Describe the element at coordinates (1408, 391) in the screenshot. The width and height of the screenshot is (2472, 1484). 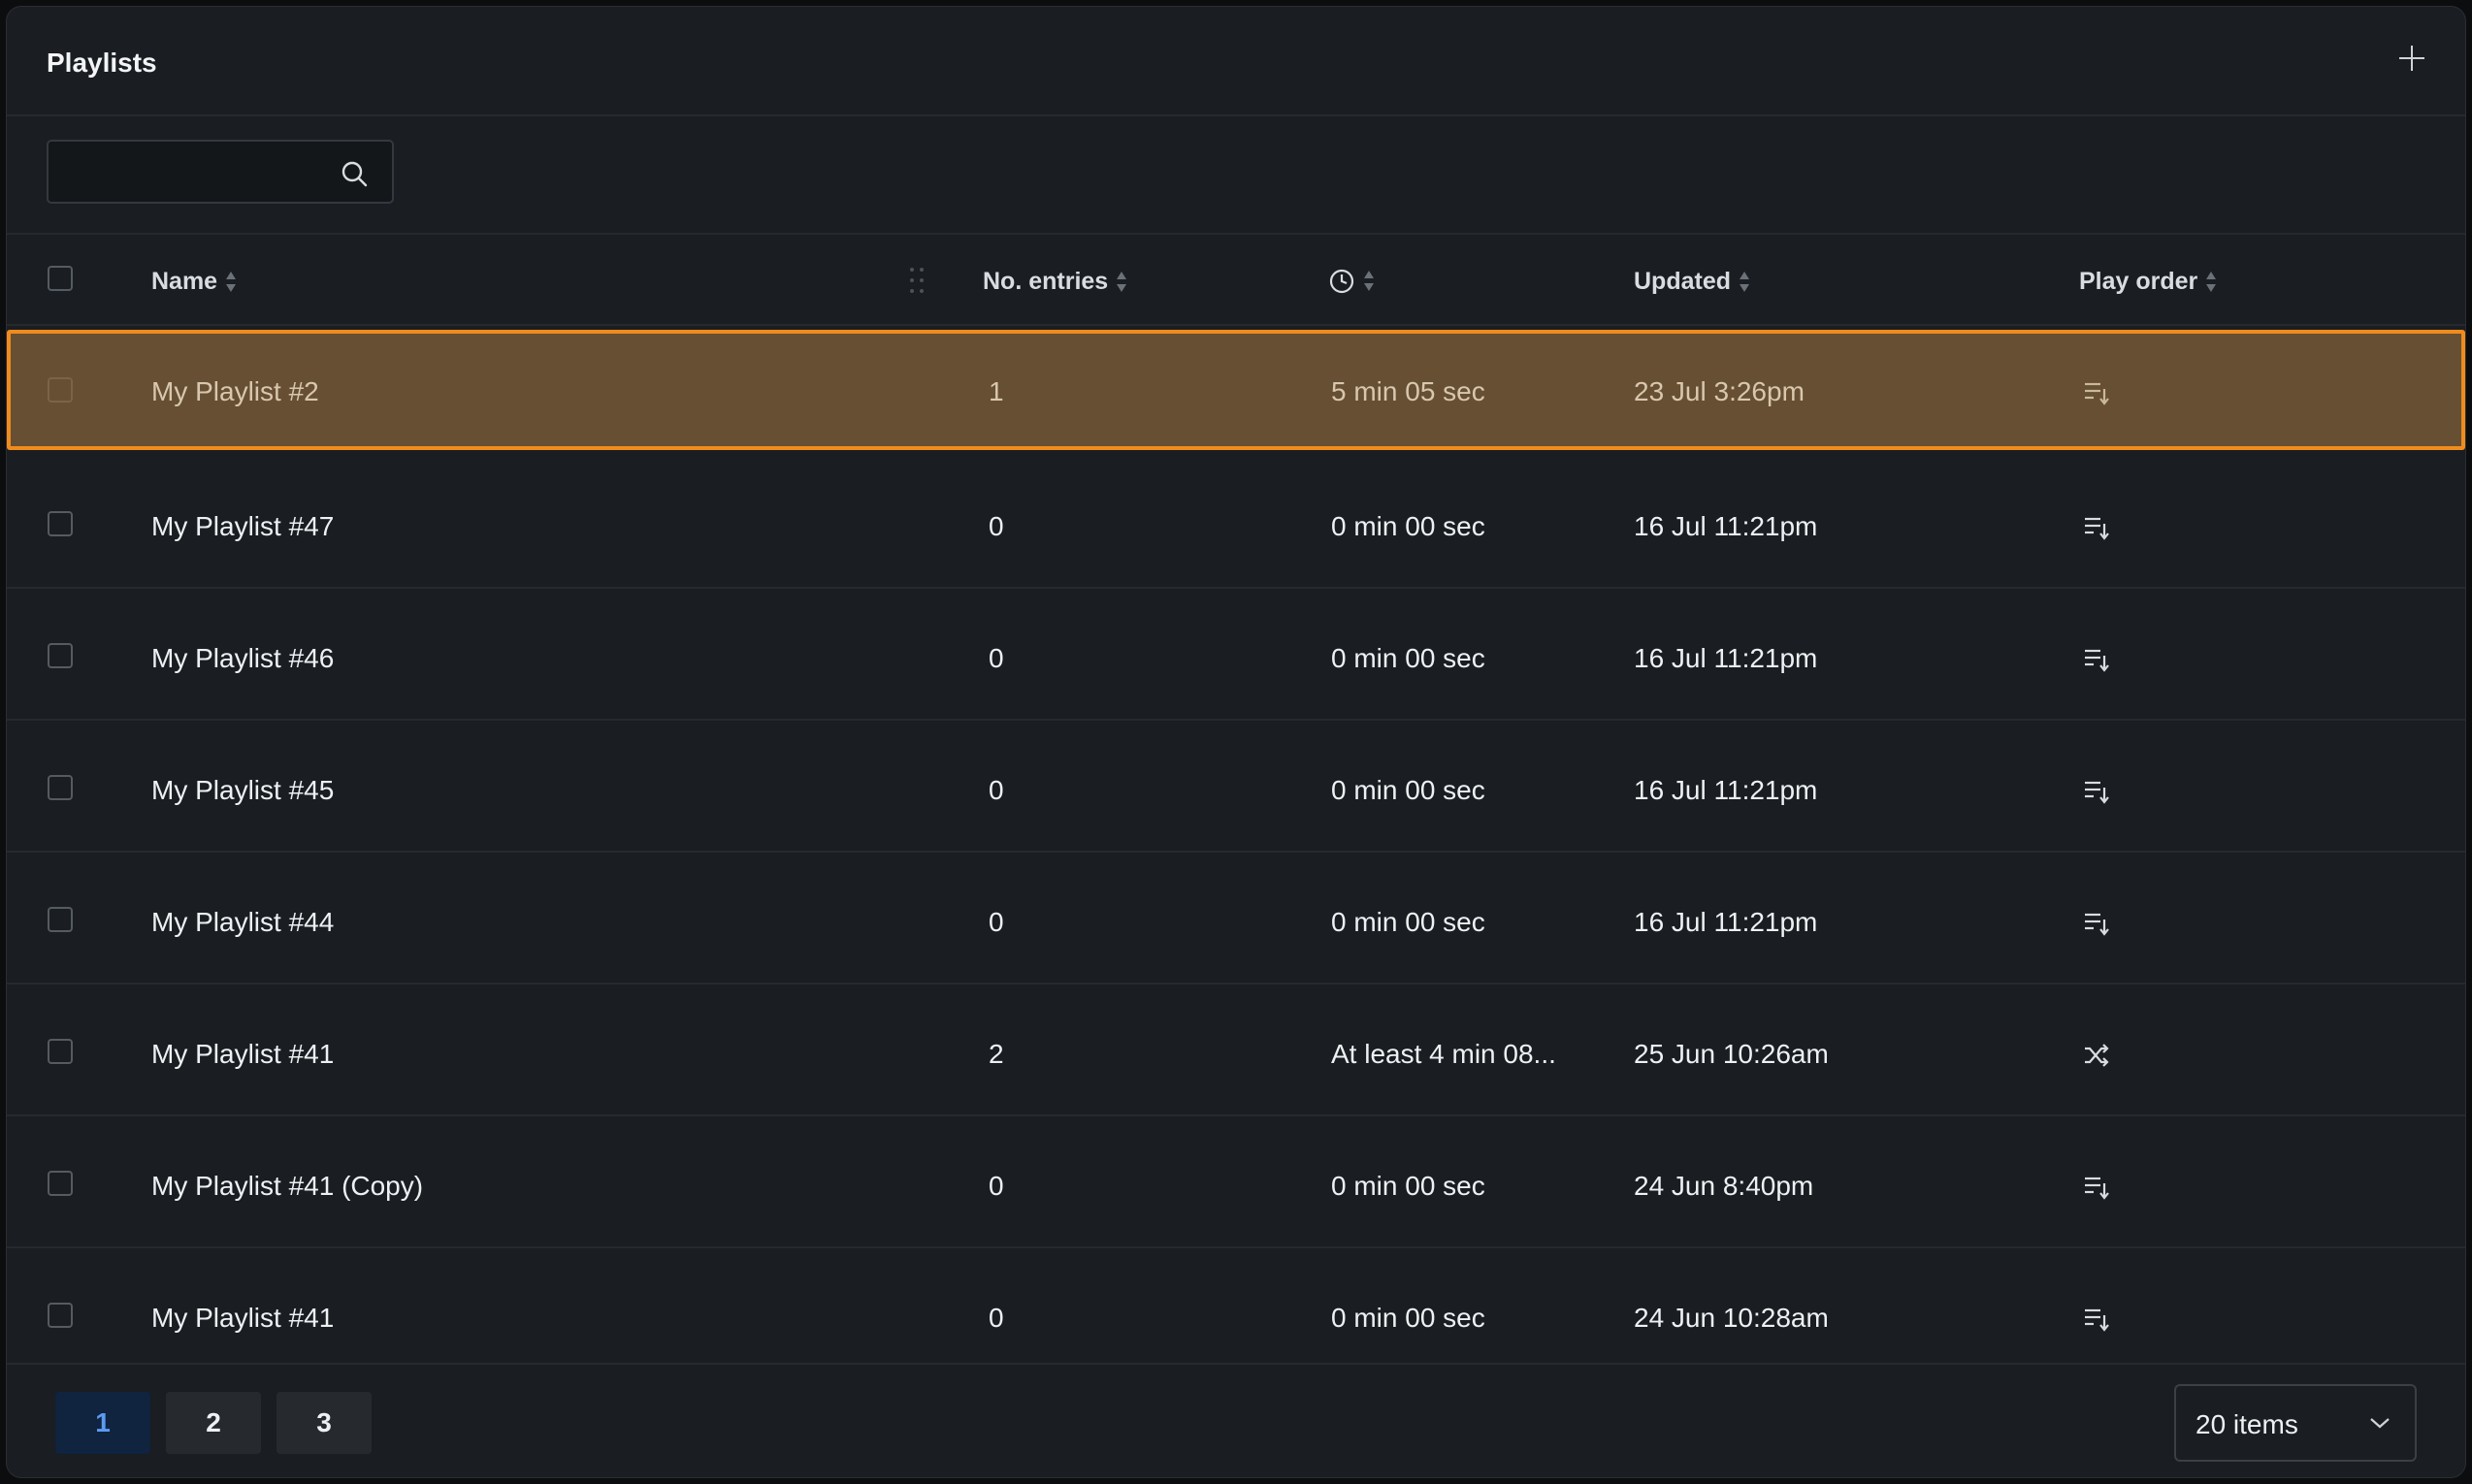
I see `duration: 5 min 05 sec` at that location.